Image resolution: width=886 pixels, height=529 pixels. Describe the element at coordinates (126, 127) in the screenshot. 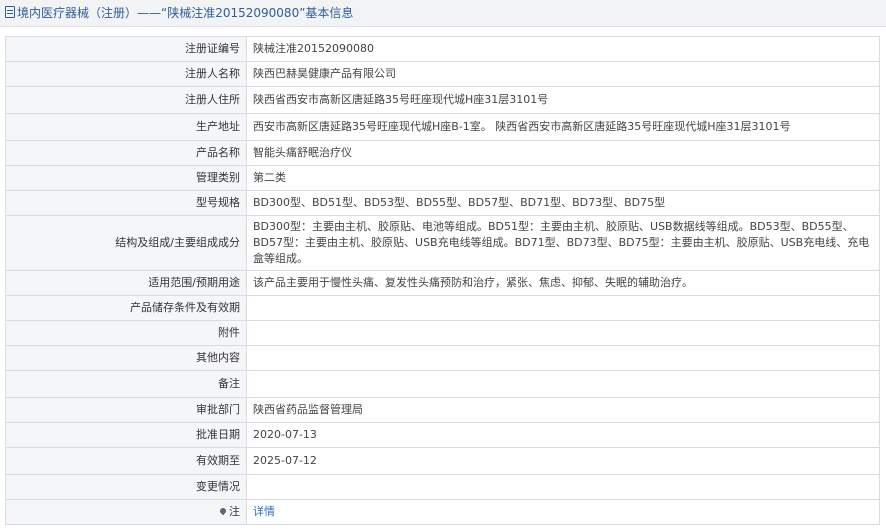

I see `row-label: 生产地址` at that location.